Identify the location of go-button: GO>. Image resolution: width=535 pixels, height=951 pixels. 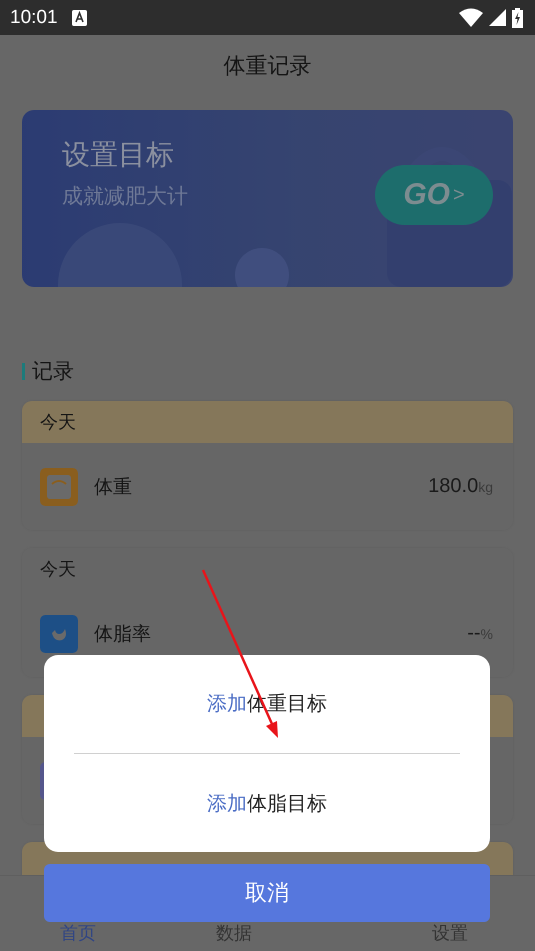
(434, 195).